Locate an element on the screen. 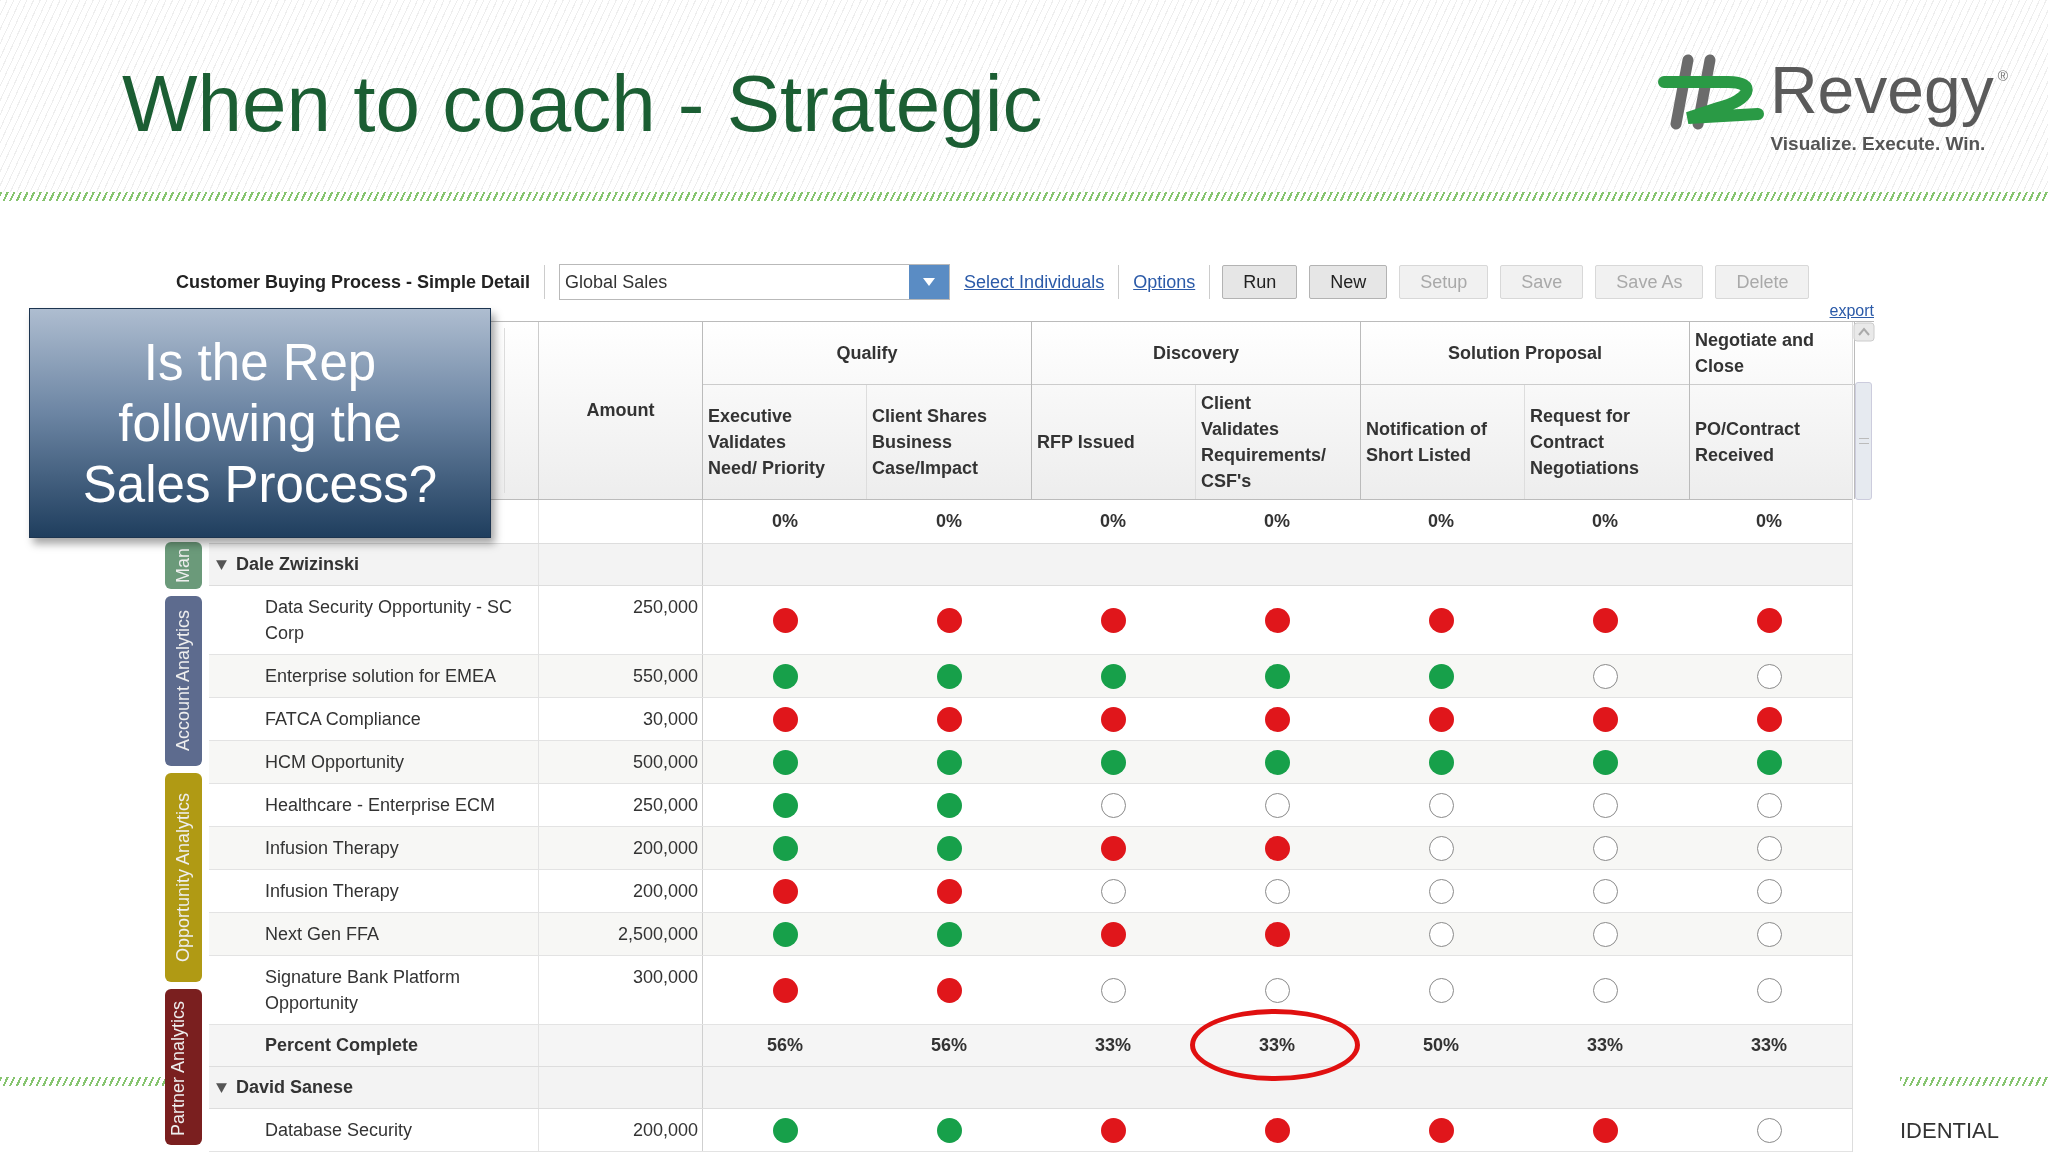 This screenshot has height=1152, width=2048. step-header: Client Shares Business Case/Impact is located at coordinates (930, 442).